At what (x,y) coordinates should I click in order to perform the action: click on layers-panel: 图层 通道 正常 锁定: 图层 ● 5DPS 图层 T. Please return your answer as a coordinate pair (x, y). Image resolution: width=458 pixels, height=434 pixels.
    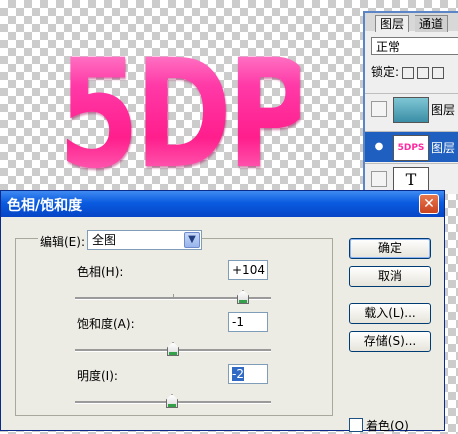
    Looking at the image, I should click on (410, 102).